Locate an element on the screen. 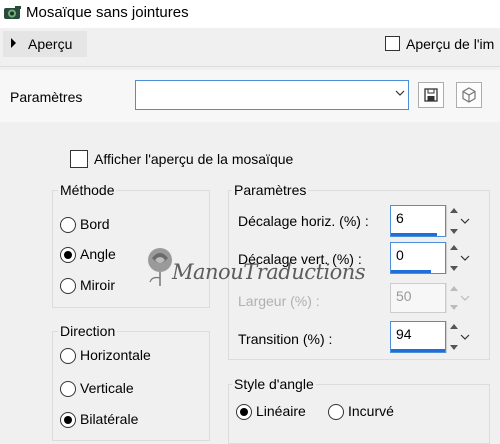 This screenshot has height=444, width=500. width-label: Largeur (%) : is located at coordinates (279, 301).